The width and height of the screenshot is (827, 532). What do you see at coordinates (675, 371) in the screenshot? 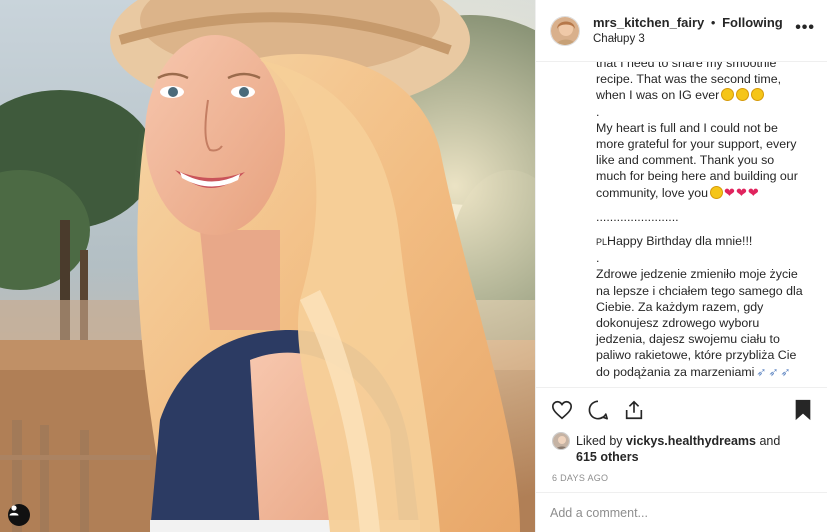
I see `caption-line-text: do podążania za marzeniami` at bounding box center [675, 371].